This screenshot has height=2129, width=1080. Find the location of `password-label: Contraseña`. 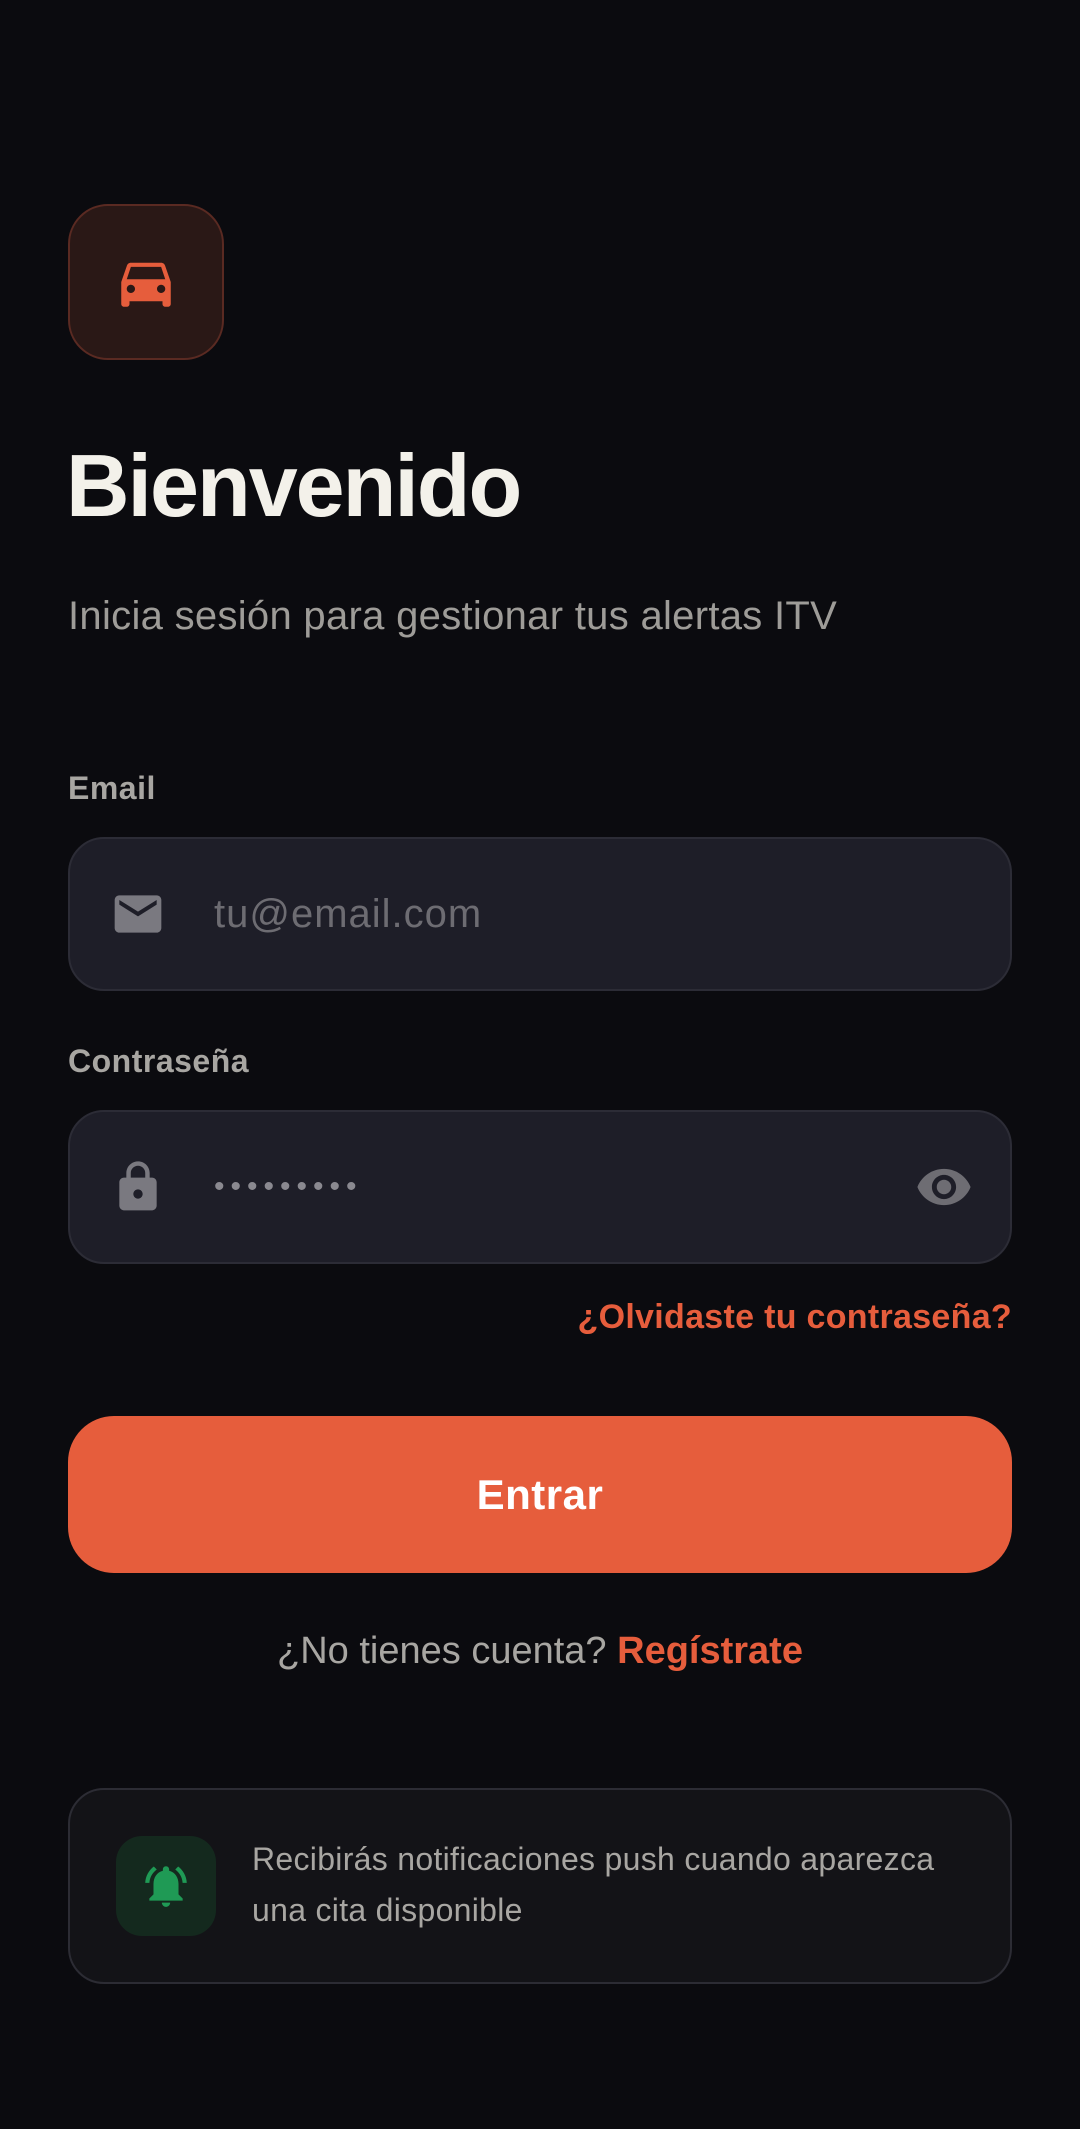

password-label: Contraseña is located at coordinates (159, 1061).